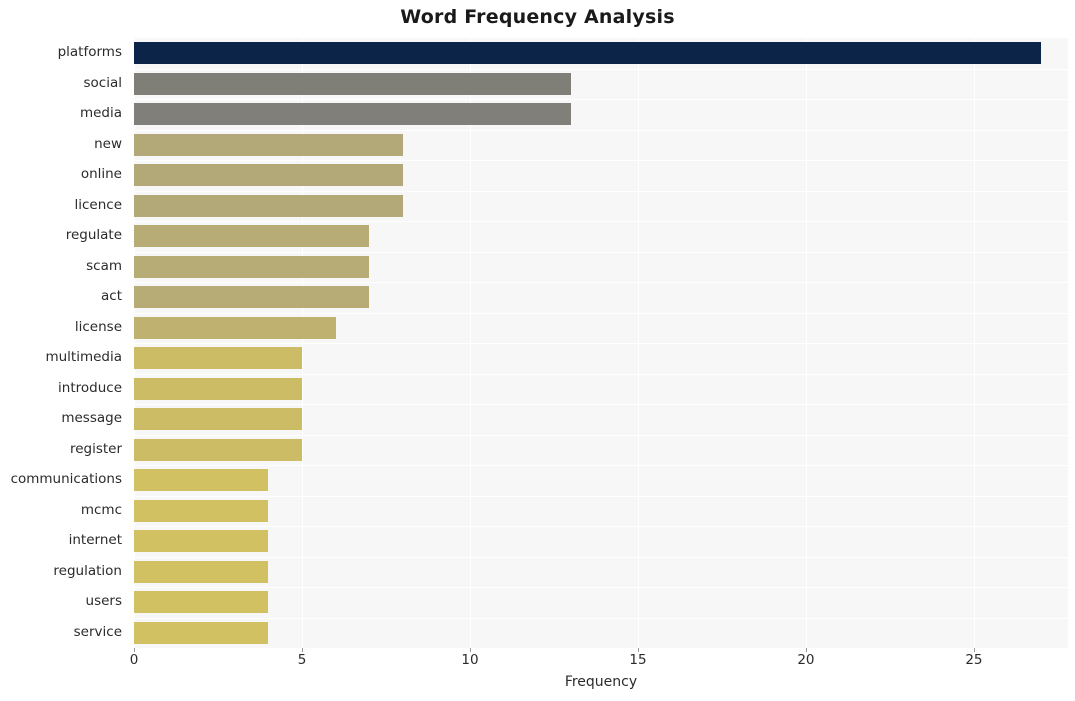 The height and width of the screenshot is (701, 1075). Describe the element at coordinates (95, 540) in the screenshot. I see `y-tick-label-internet: internet` at that location.